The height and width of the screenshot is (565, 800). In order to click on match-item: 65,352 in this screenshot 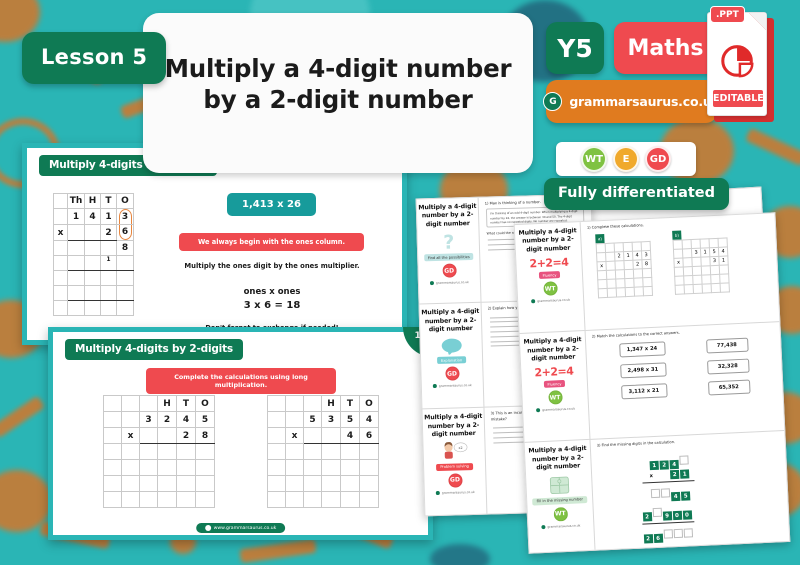, I will do `click(729, 387)`.